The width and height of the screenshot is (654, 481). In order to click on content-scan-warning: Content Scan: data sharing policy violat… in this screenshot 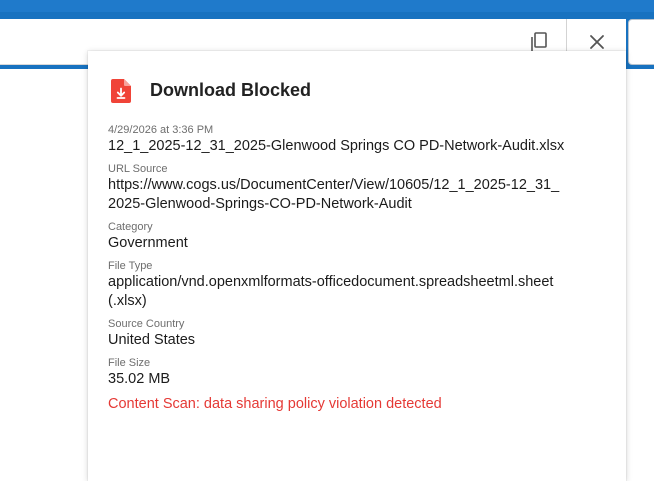, I will do `click(275, 404)`.